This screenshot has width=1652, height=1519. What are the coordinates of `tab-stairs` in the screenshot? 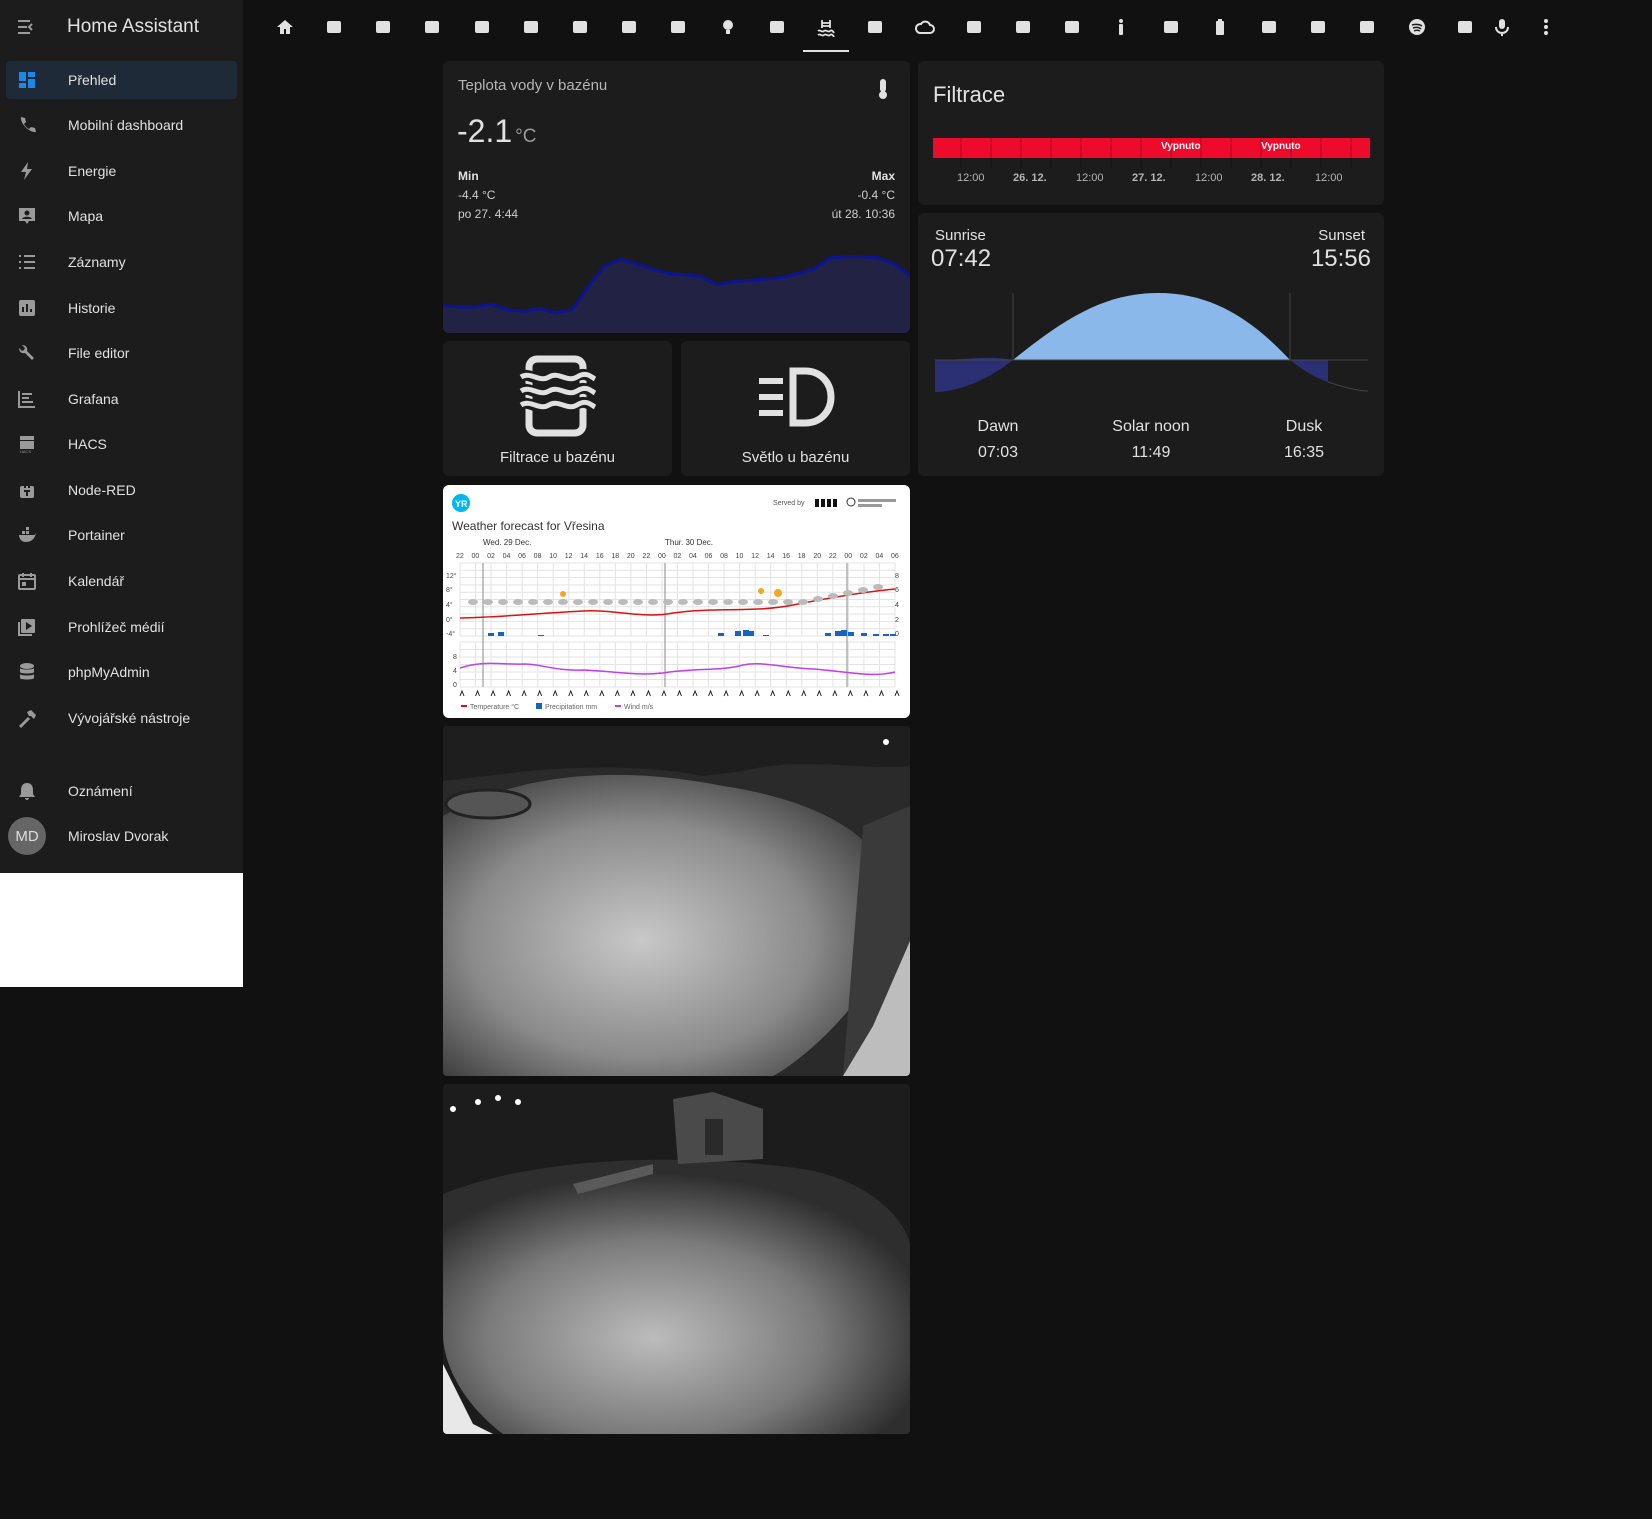 It's located at (580, 27).